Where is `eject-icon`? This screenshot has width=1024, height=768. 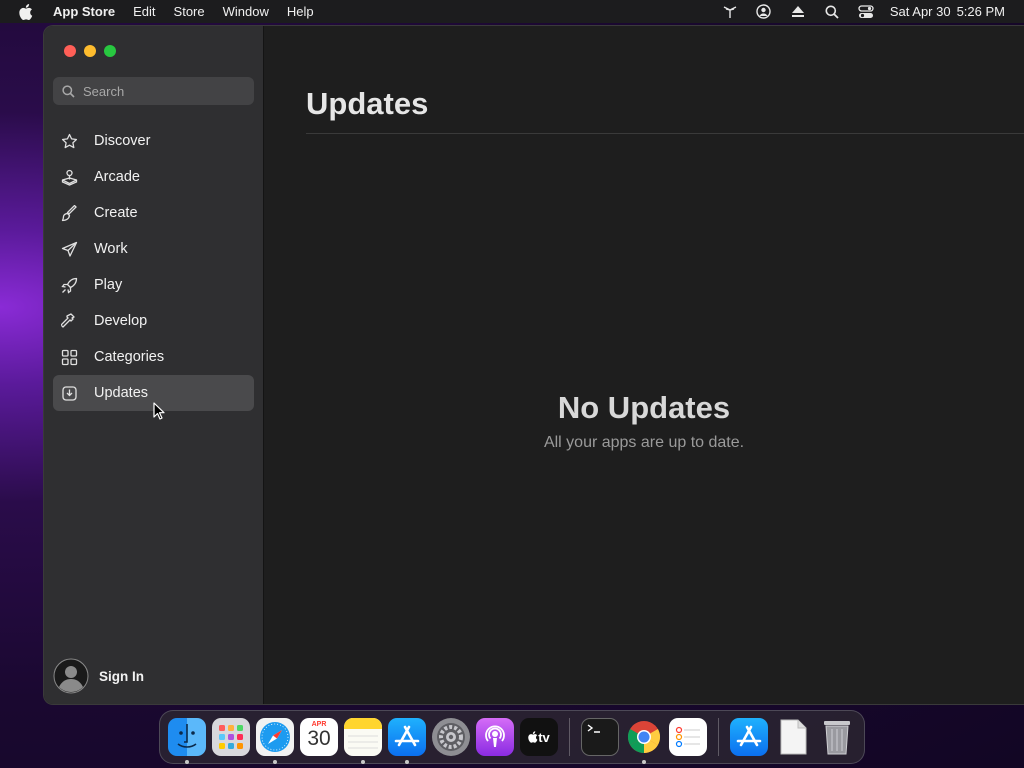 eject-icon is located at coordinates (798, 11).